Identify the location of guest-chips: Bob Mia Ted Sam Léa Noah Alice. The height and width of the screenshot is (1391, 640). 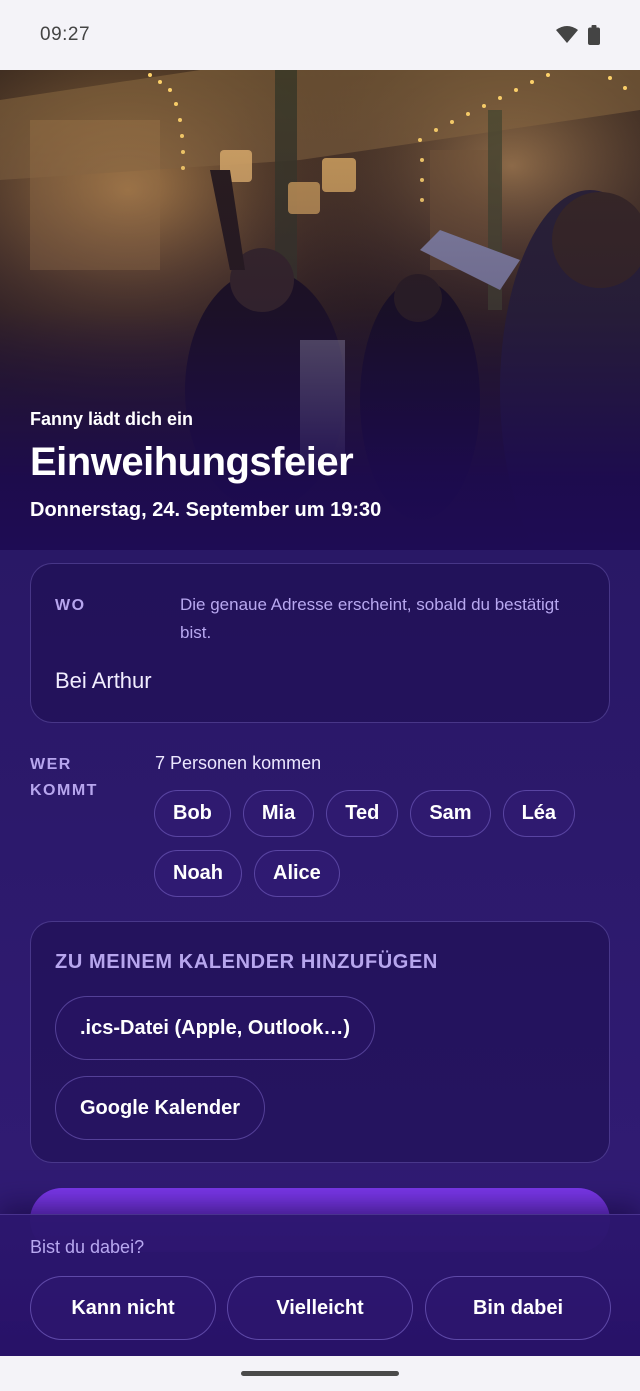
(374, 843).